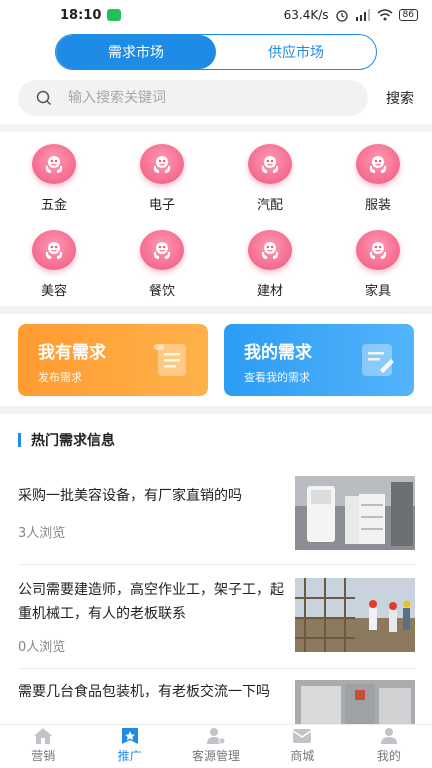  Describe the element at coordinates (114, 15) in the screenshot. I see `wechat-notification-icon` at that location.